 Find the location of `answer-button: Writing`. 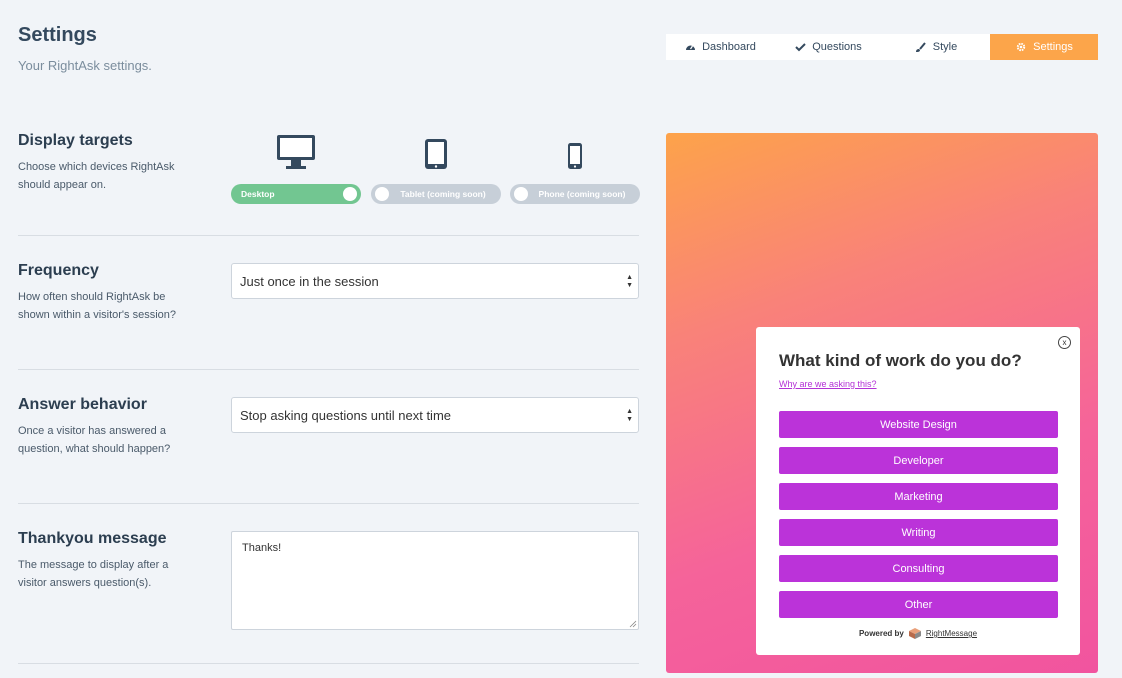

answer-button: Writing is located at coordinates (918, 532).